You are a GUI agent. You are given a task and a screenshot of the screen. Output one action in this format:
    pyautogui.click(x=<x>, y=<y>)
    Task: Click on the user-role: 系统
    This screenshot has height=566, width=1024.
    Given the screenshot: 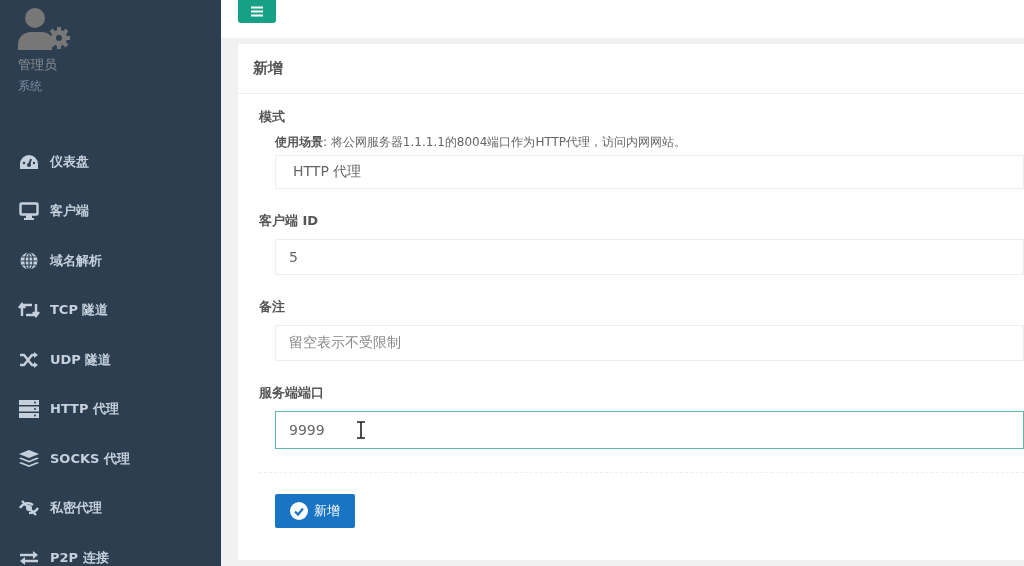 What is the action you would take?
    pyautogui.click(x=30, y=86)
    